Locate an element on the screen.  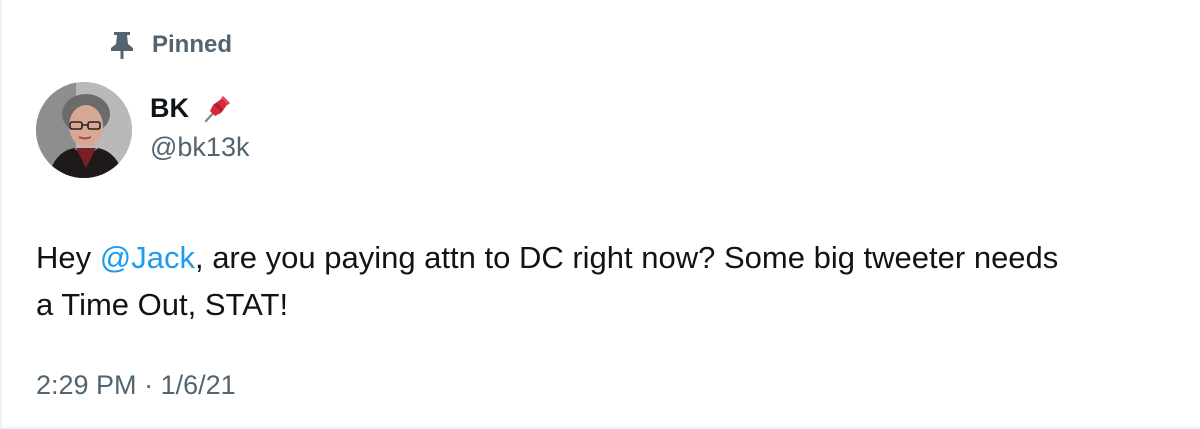
author-name: BK is located at coordinates (169, 108).